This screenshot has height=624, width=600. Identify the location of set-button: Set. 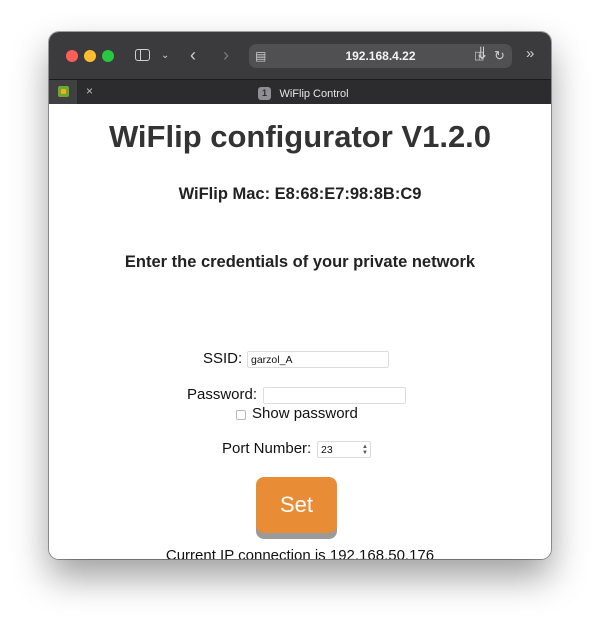
(296, 505).